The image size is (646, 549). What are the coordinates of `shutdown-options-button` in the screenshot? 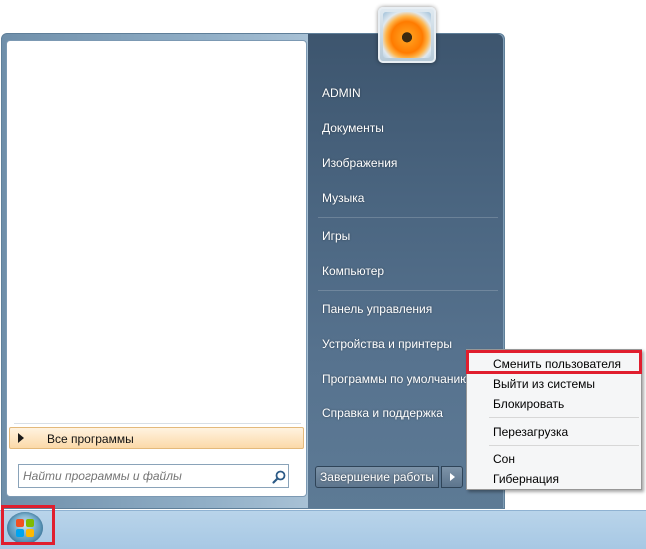 It's located at (452, 477).